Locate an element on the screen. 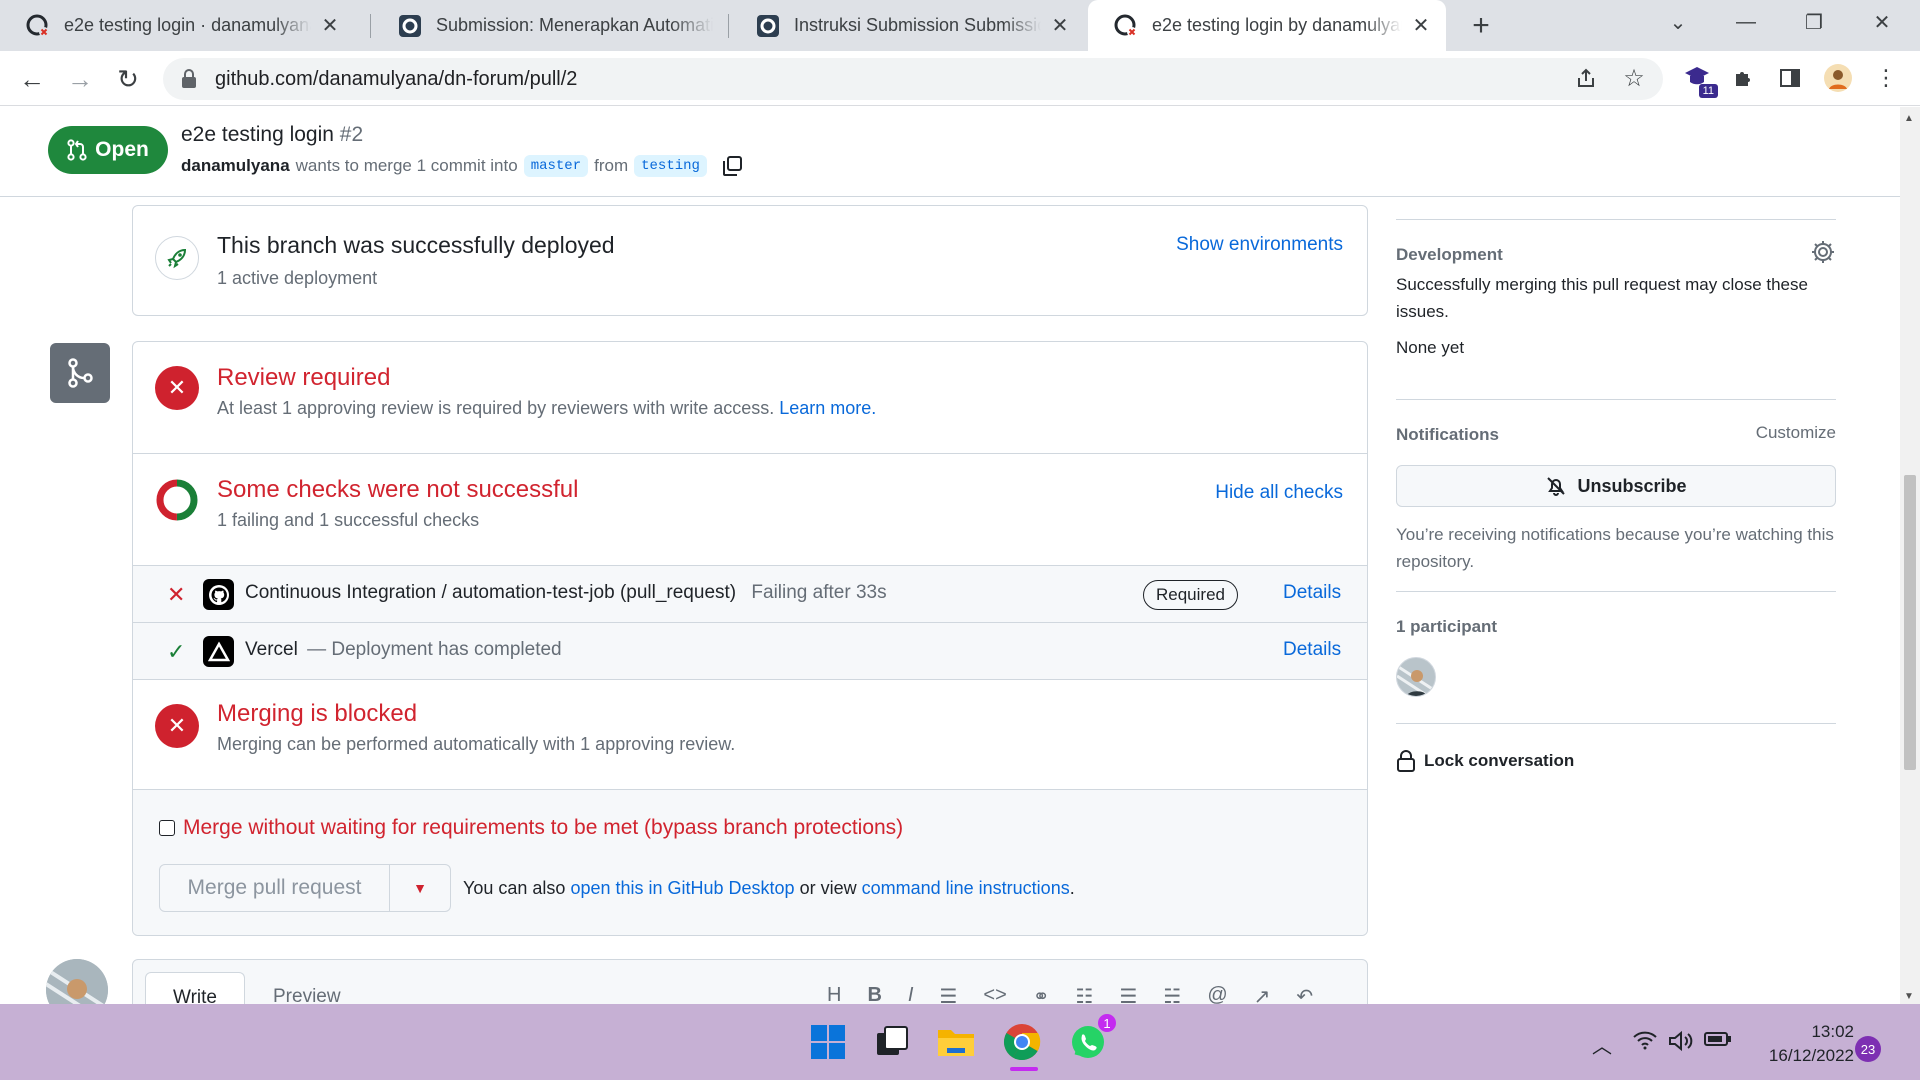 The image size is (1920, 1080). tab-search-chevron-icon: ⌄ is located at coordinates (1678, 22).